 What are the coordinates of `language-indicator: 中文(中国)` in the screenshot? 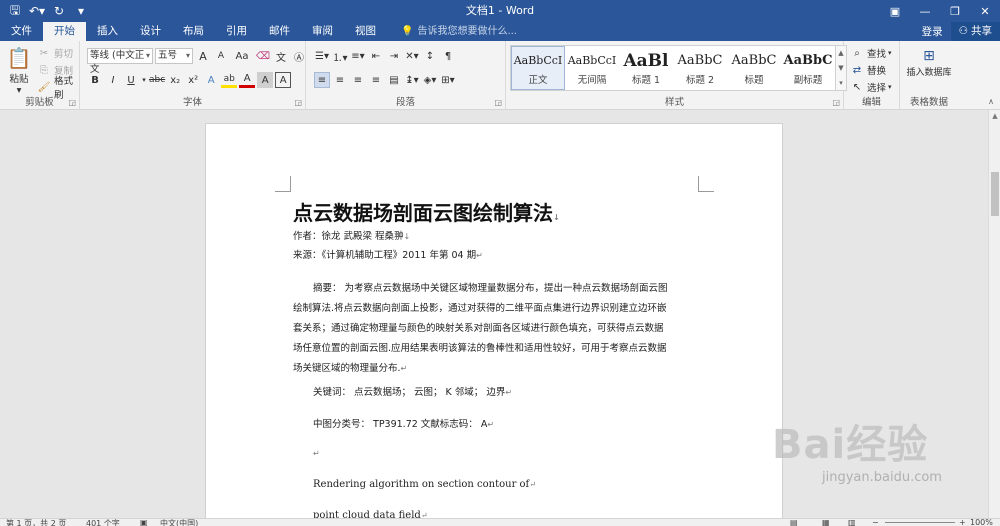 It's located at (179, 522).